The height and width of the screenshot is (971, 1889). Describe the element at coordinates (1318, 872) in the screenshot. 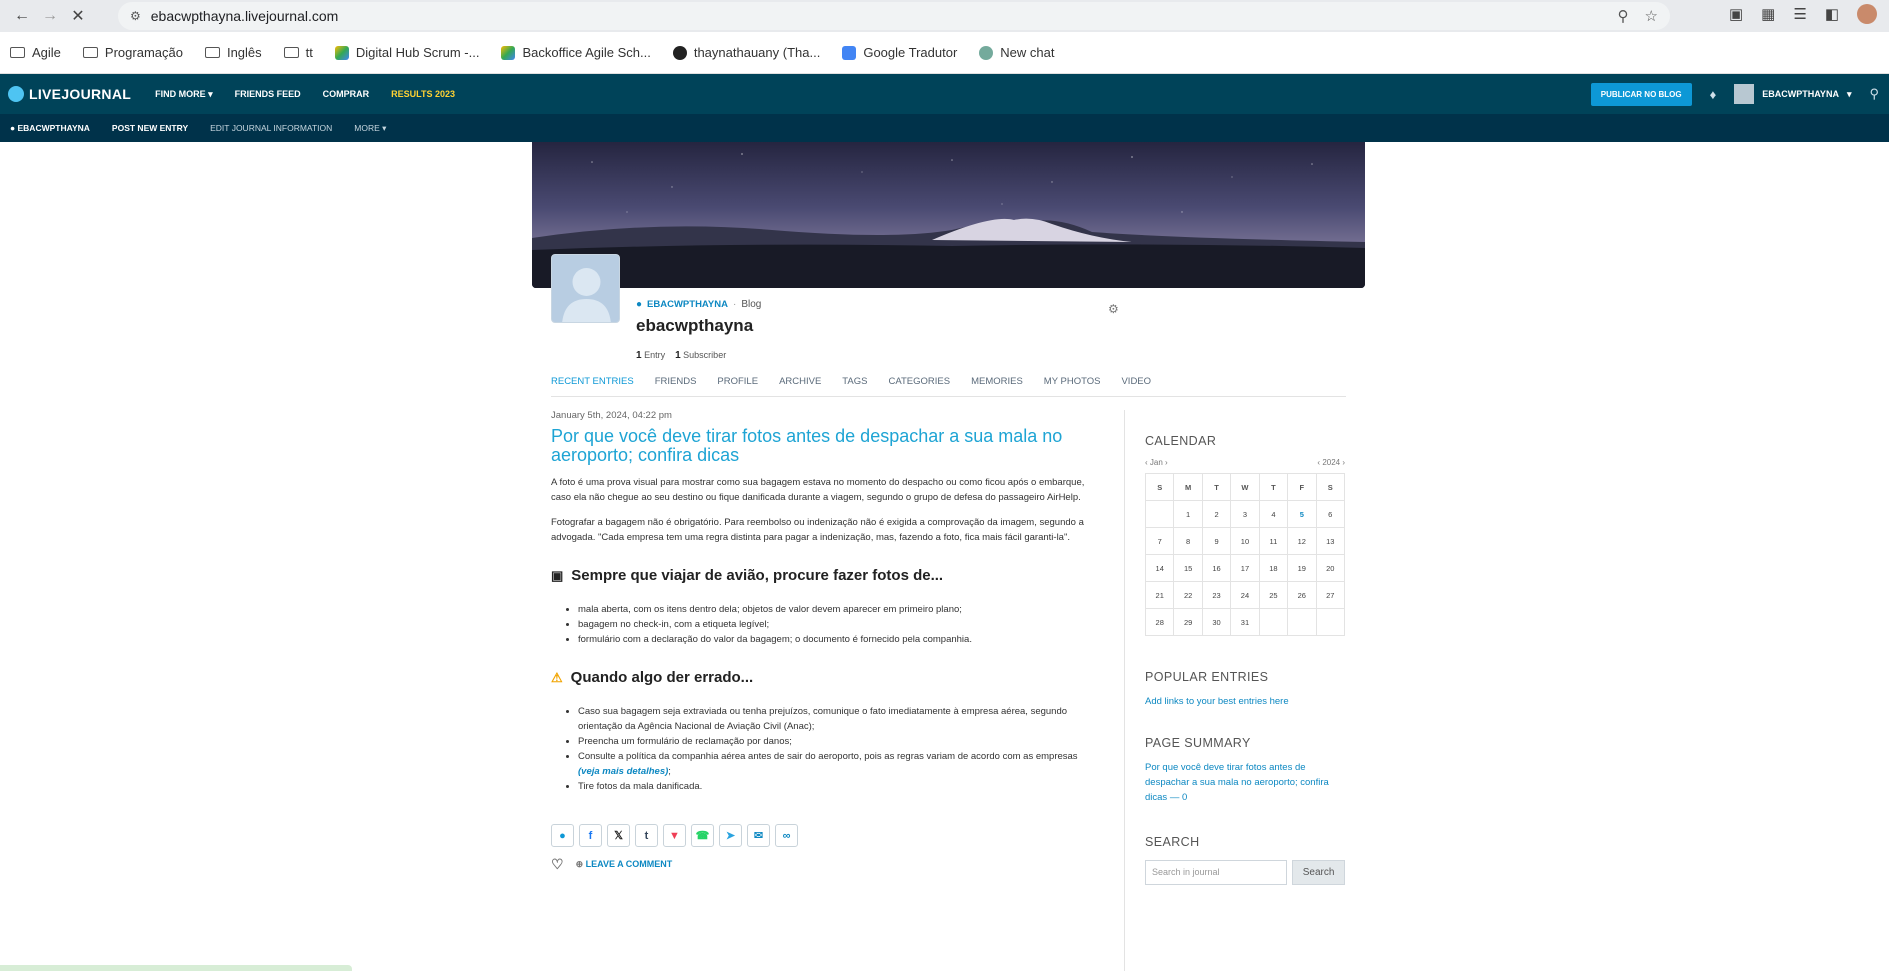

I see `journal-search-button: Search` at that location.